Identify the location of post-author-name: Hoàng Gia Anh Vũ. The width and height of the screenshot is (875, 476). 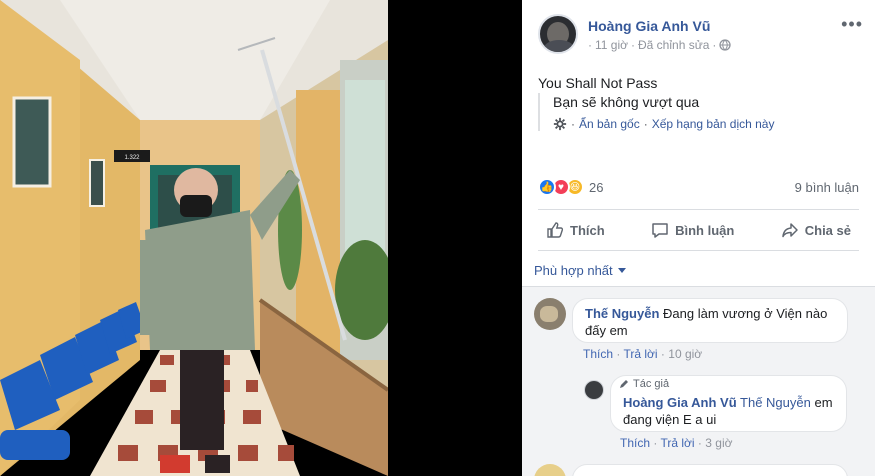
(649, 26).